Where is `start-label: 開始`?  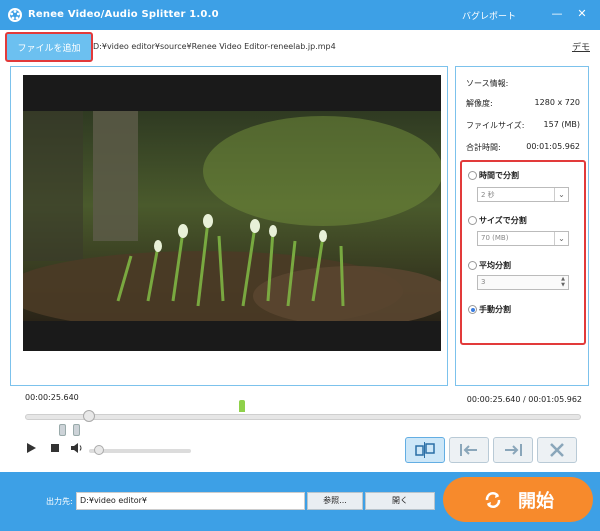
start-label: 開始 is located at coordinates (536, 501).